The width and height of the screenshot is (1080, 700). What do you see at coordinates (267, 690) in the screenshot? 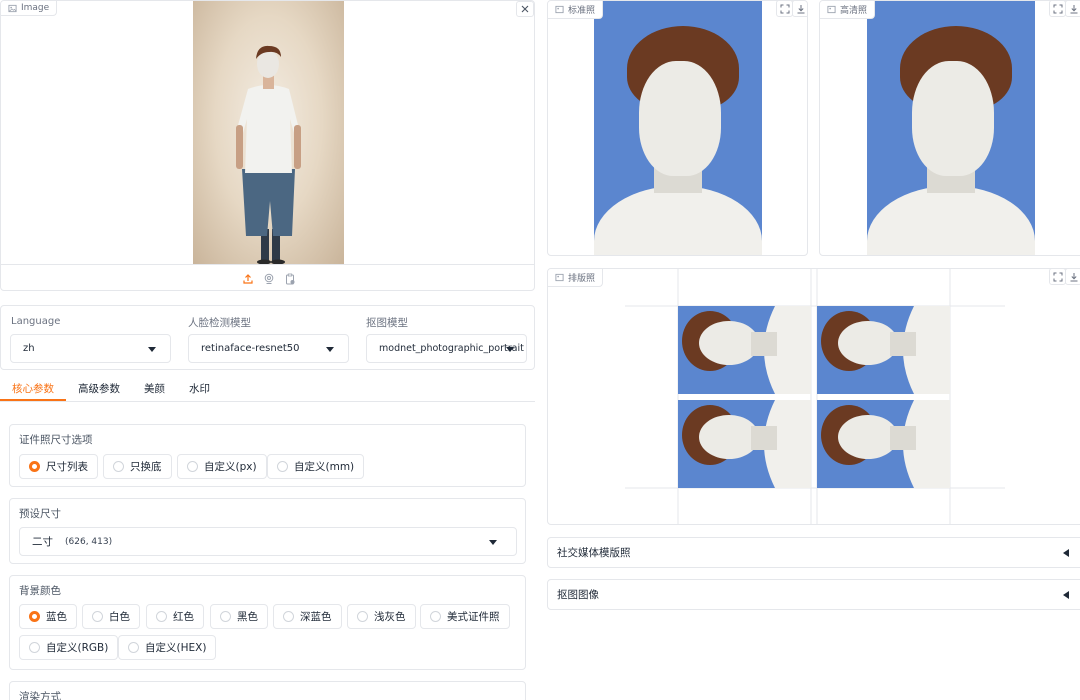
I see `render-mode-group: 渲染方式` at bounding box center [267, 690].